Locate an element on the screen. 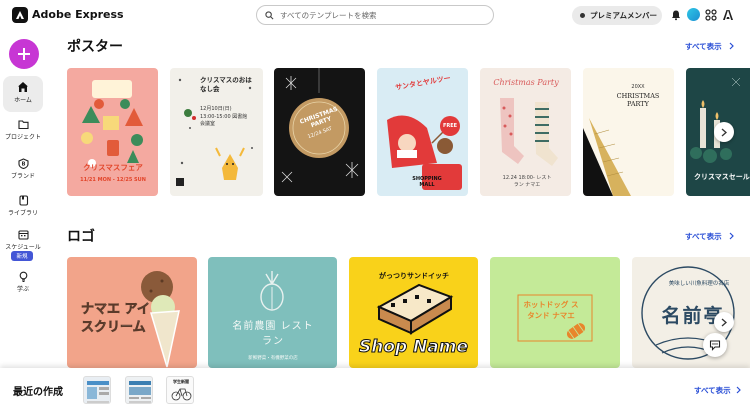  recent-thumbnail: 学生新聞 is located at coordinates (180, 390).